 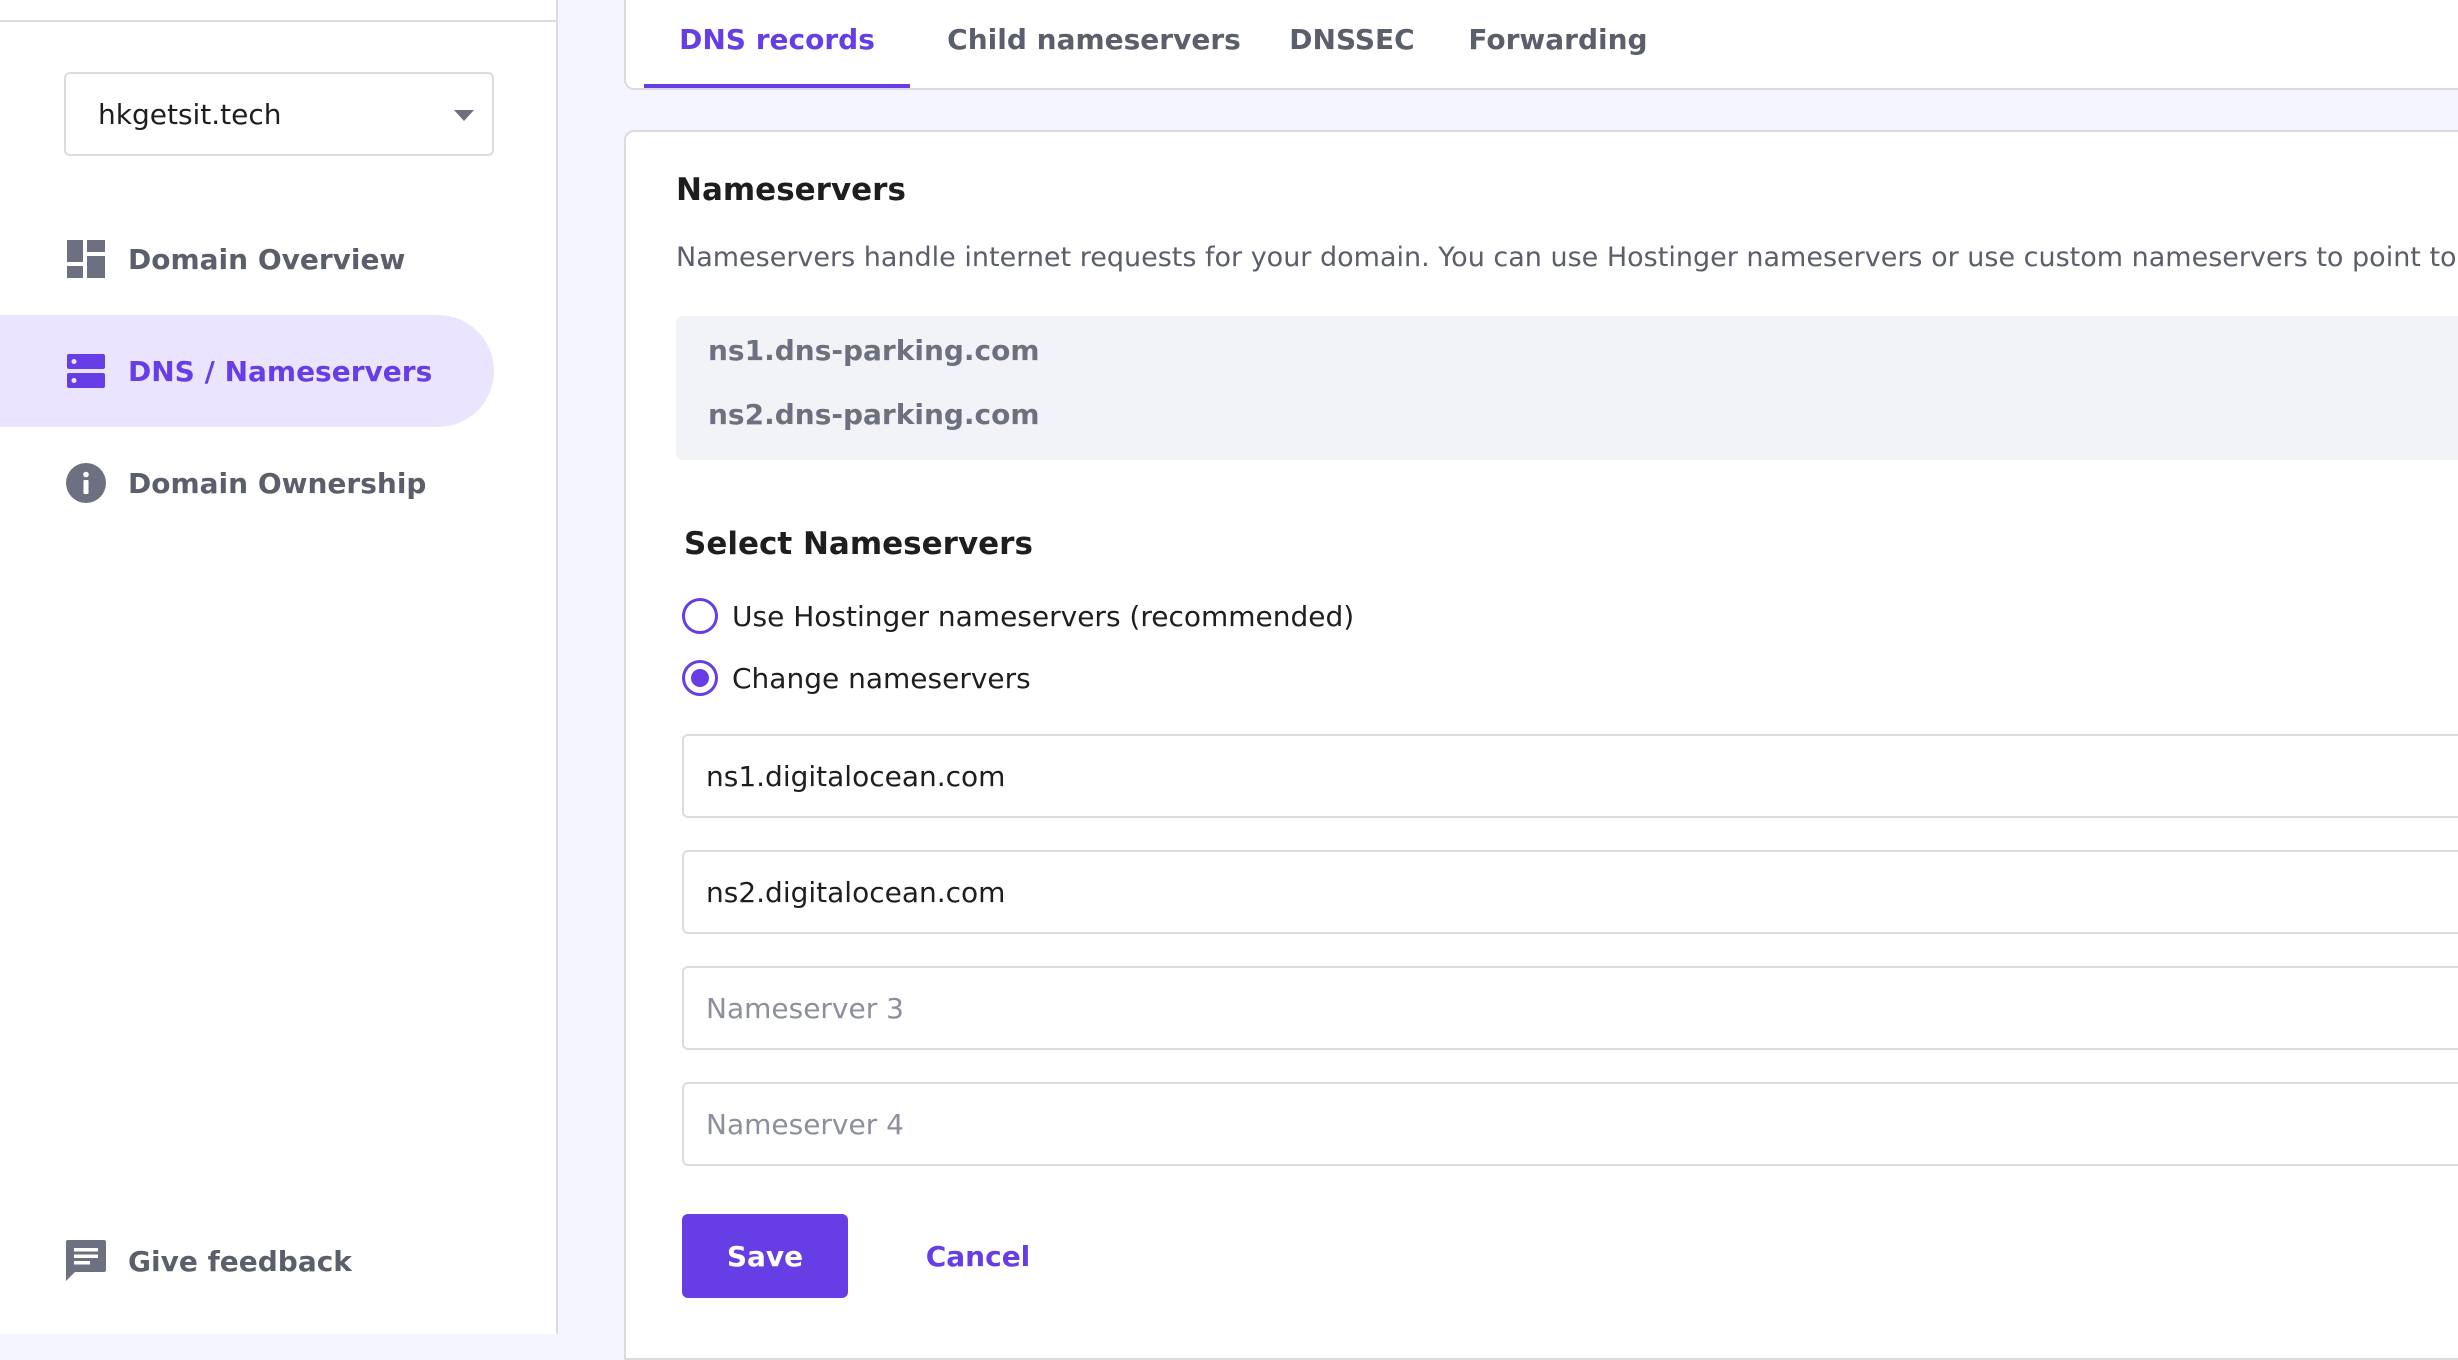 I want to click on sidebar-item-label: DNS / Nameservers, so click(x=280, y=371).